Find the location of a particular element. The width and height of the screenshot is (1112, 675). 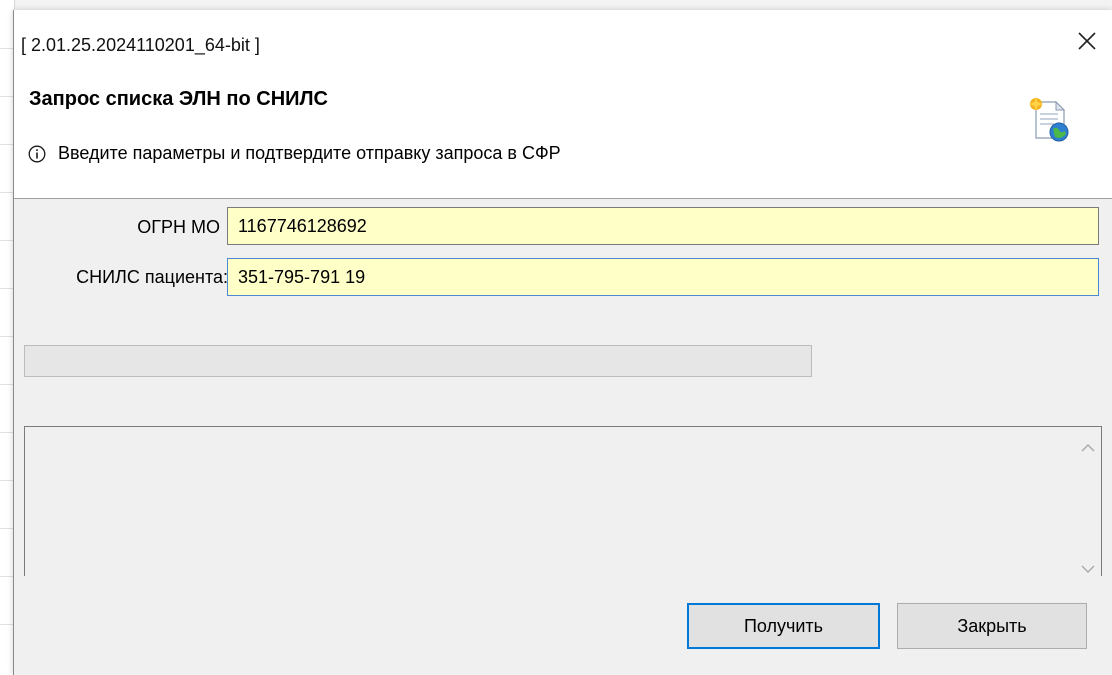

close-button: Закрыть is located at coordinates (992, 626).